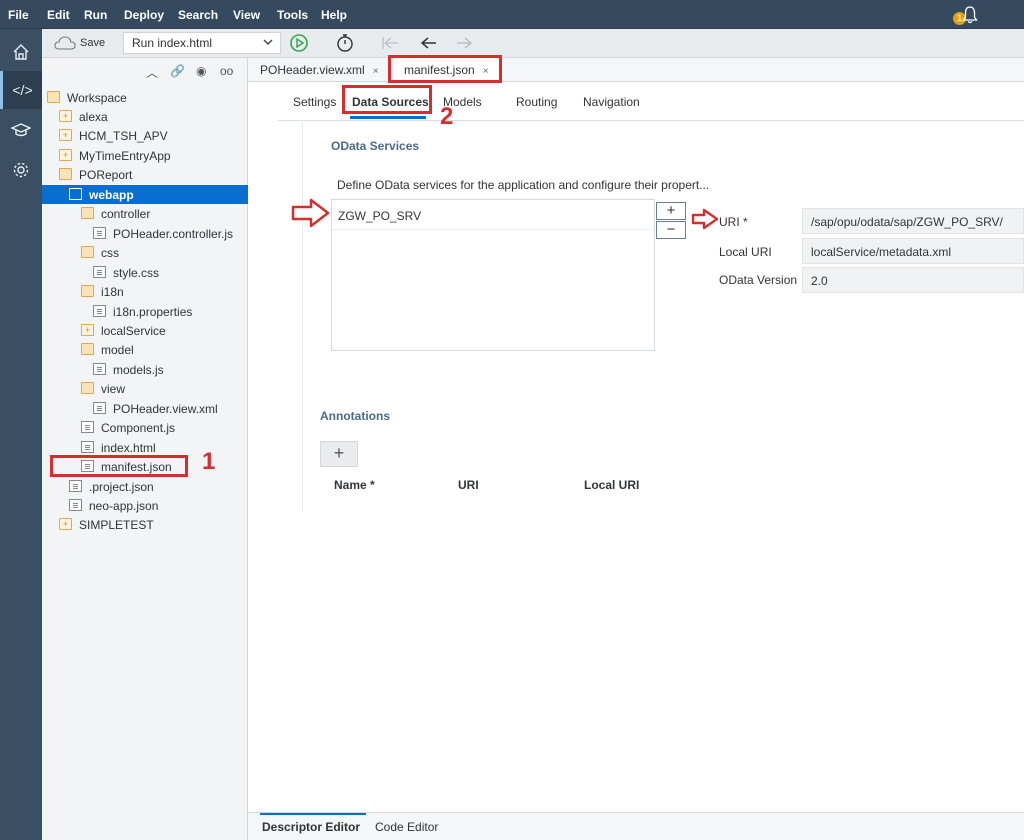  Describe the element at coordinates (533, 43) in the screenshot. I see `toolbar: Save Run index.html` at that location.